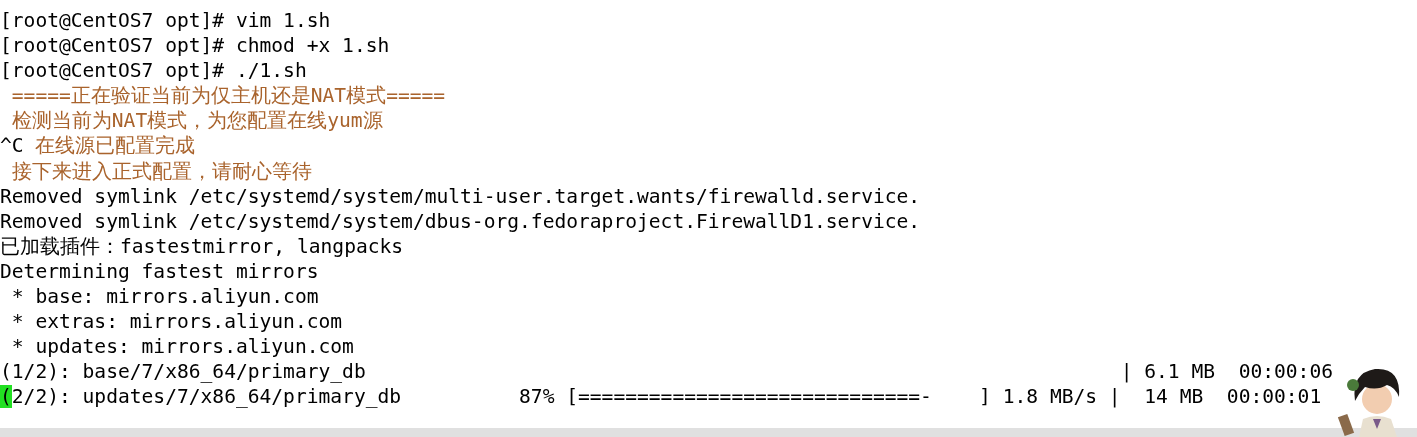  I want to click on notice-text: 检测当前为NAT模式，为您配置在线yum源, so click(196, 121).